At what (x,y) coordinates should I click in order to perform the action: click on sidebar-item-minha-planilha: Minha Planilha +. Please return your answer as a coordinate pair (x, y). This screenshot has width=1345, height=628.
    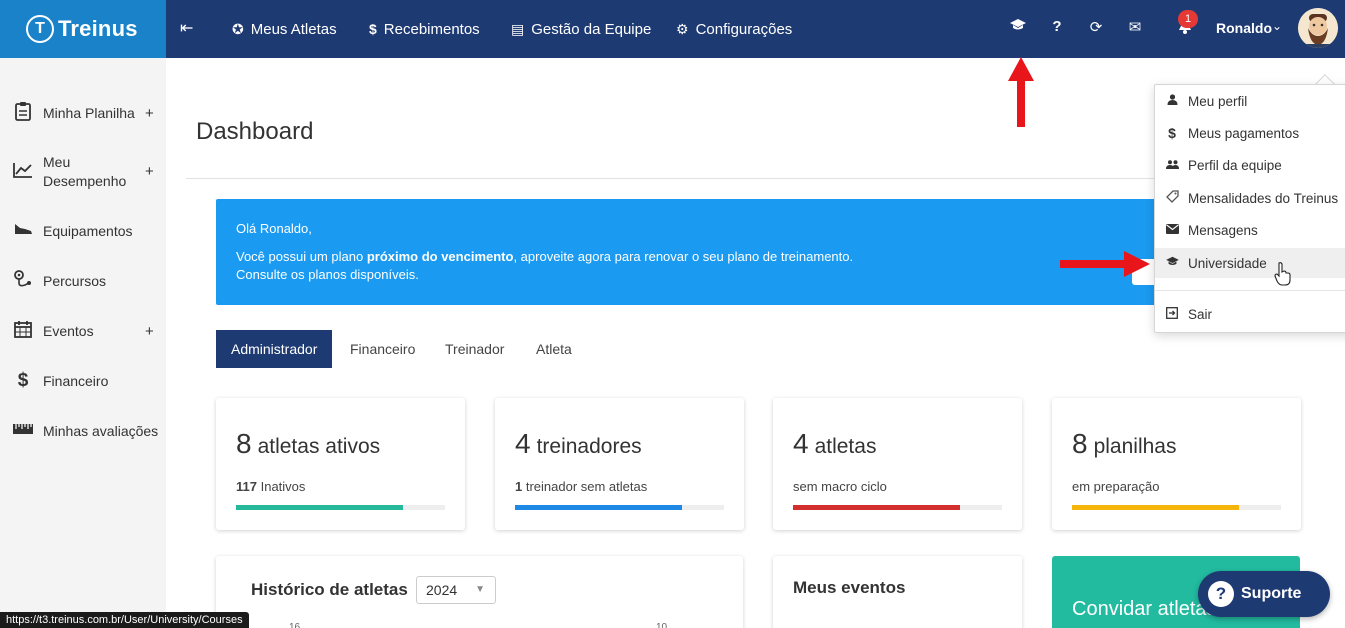
    Looking at the image, I should click on (83, 113).